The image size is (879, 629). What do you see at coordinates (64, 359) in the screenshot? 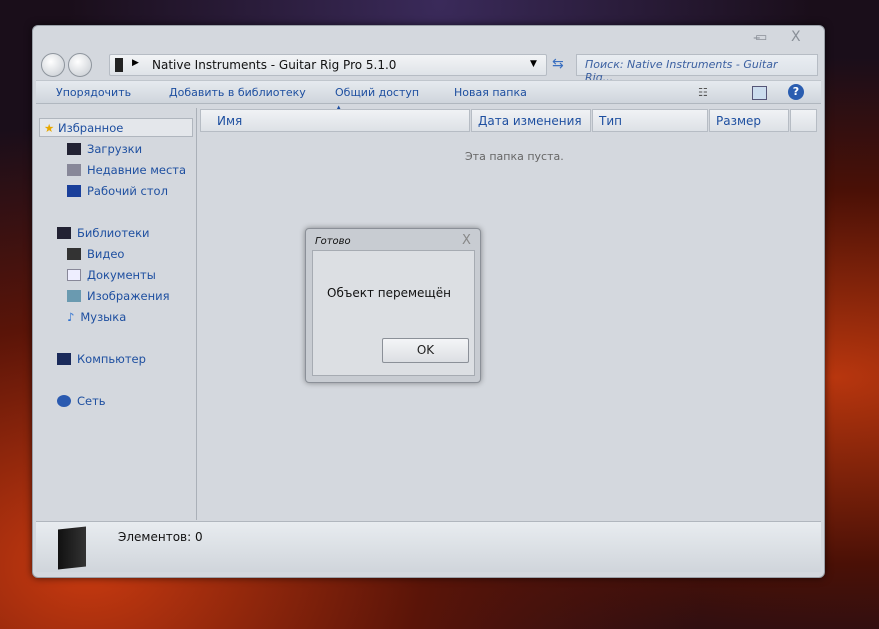
I see `computer-icon` at bounding box center [64, 359].